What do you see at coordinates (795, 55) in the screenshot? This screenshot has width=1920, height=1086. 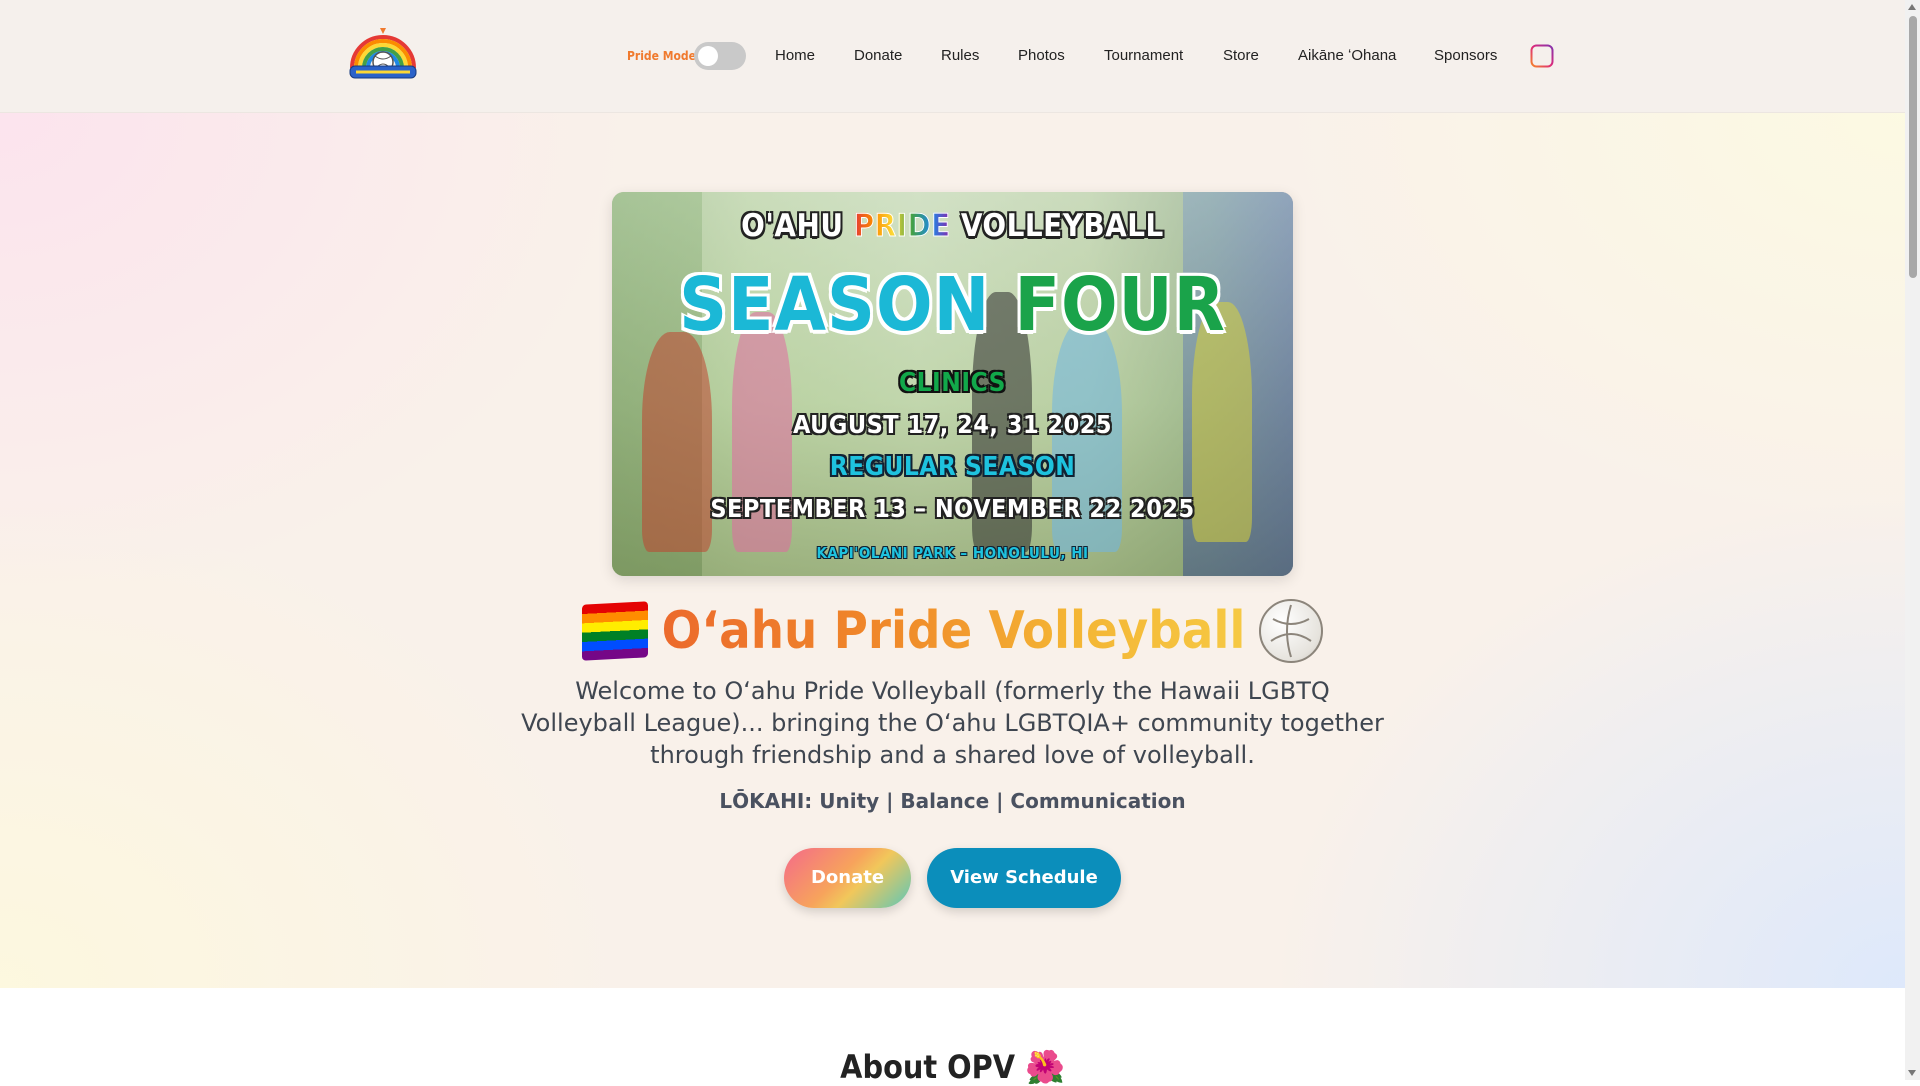 I see `nav-home: Home` at bounding box center [795, 55].